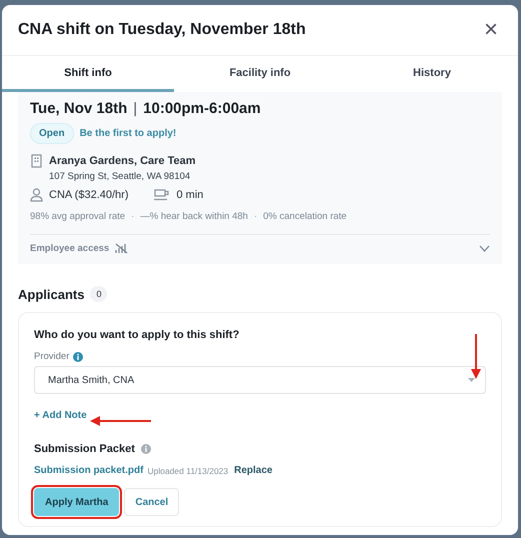 The width and height of the screenshot is (521, 538). What do you see at coordinates (51, 294) in the screenshot?
I see `applicants-heading: Applicants` at bounding box center [51, 294].